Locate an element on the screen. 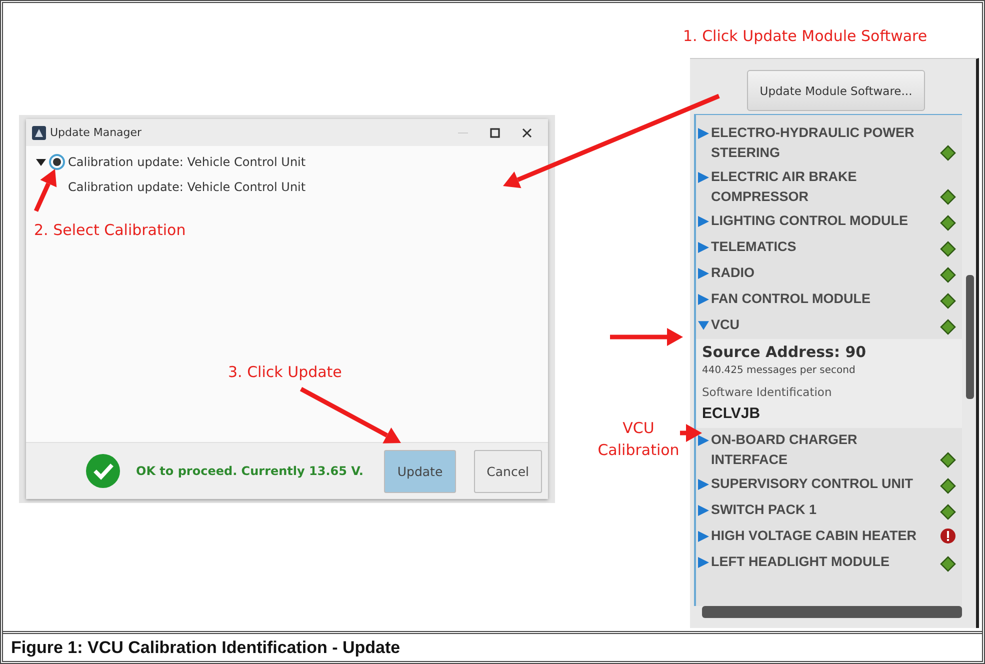  annotation-text: 1. Click Update Module Software is located at coordinates (805, 36).